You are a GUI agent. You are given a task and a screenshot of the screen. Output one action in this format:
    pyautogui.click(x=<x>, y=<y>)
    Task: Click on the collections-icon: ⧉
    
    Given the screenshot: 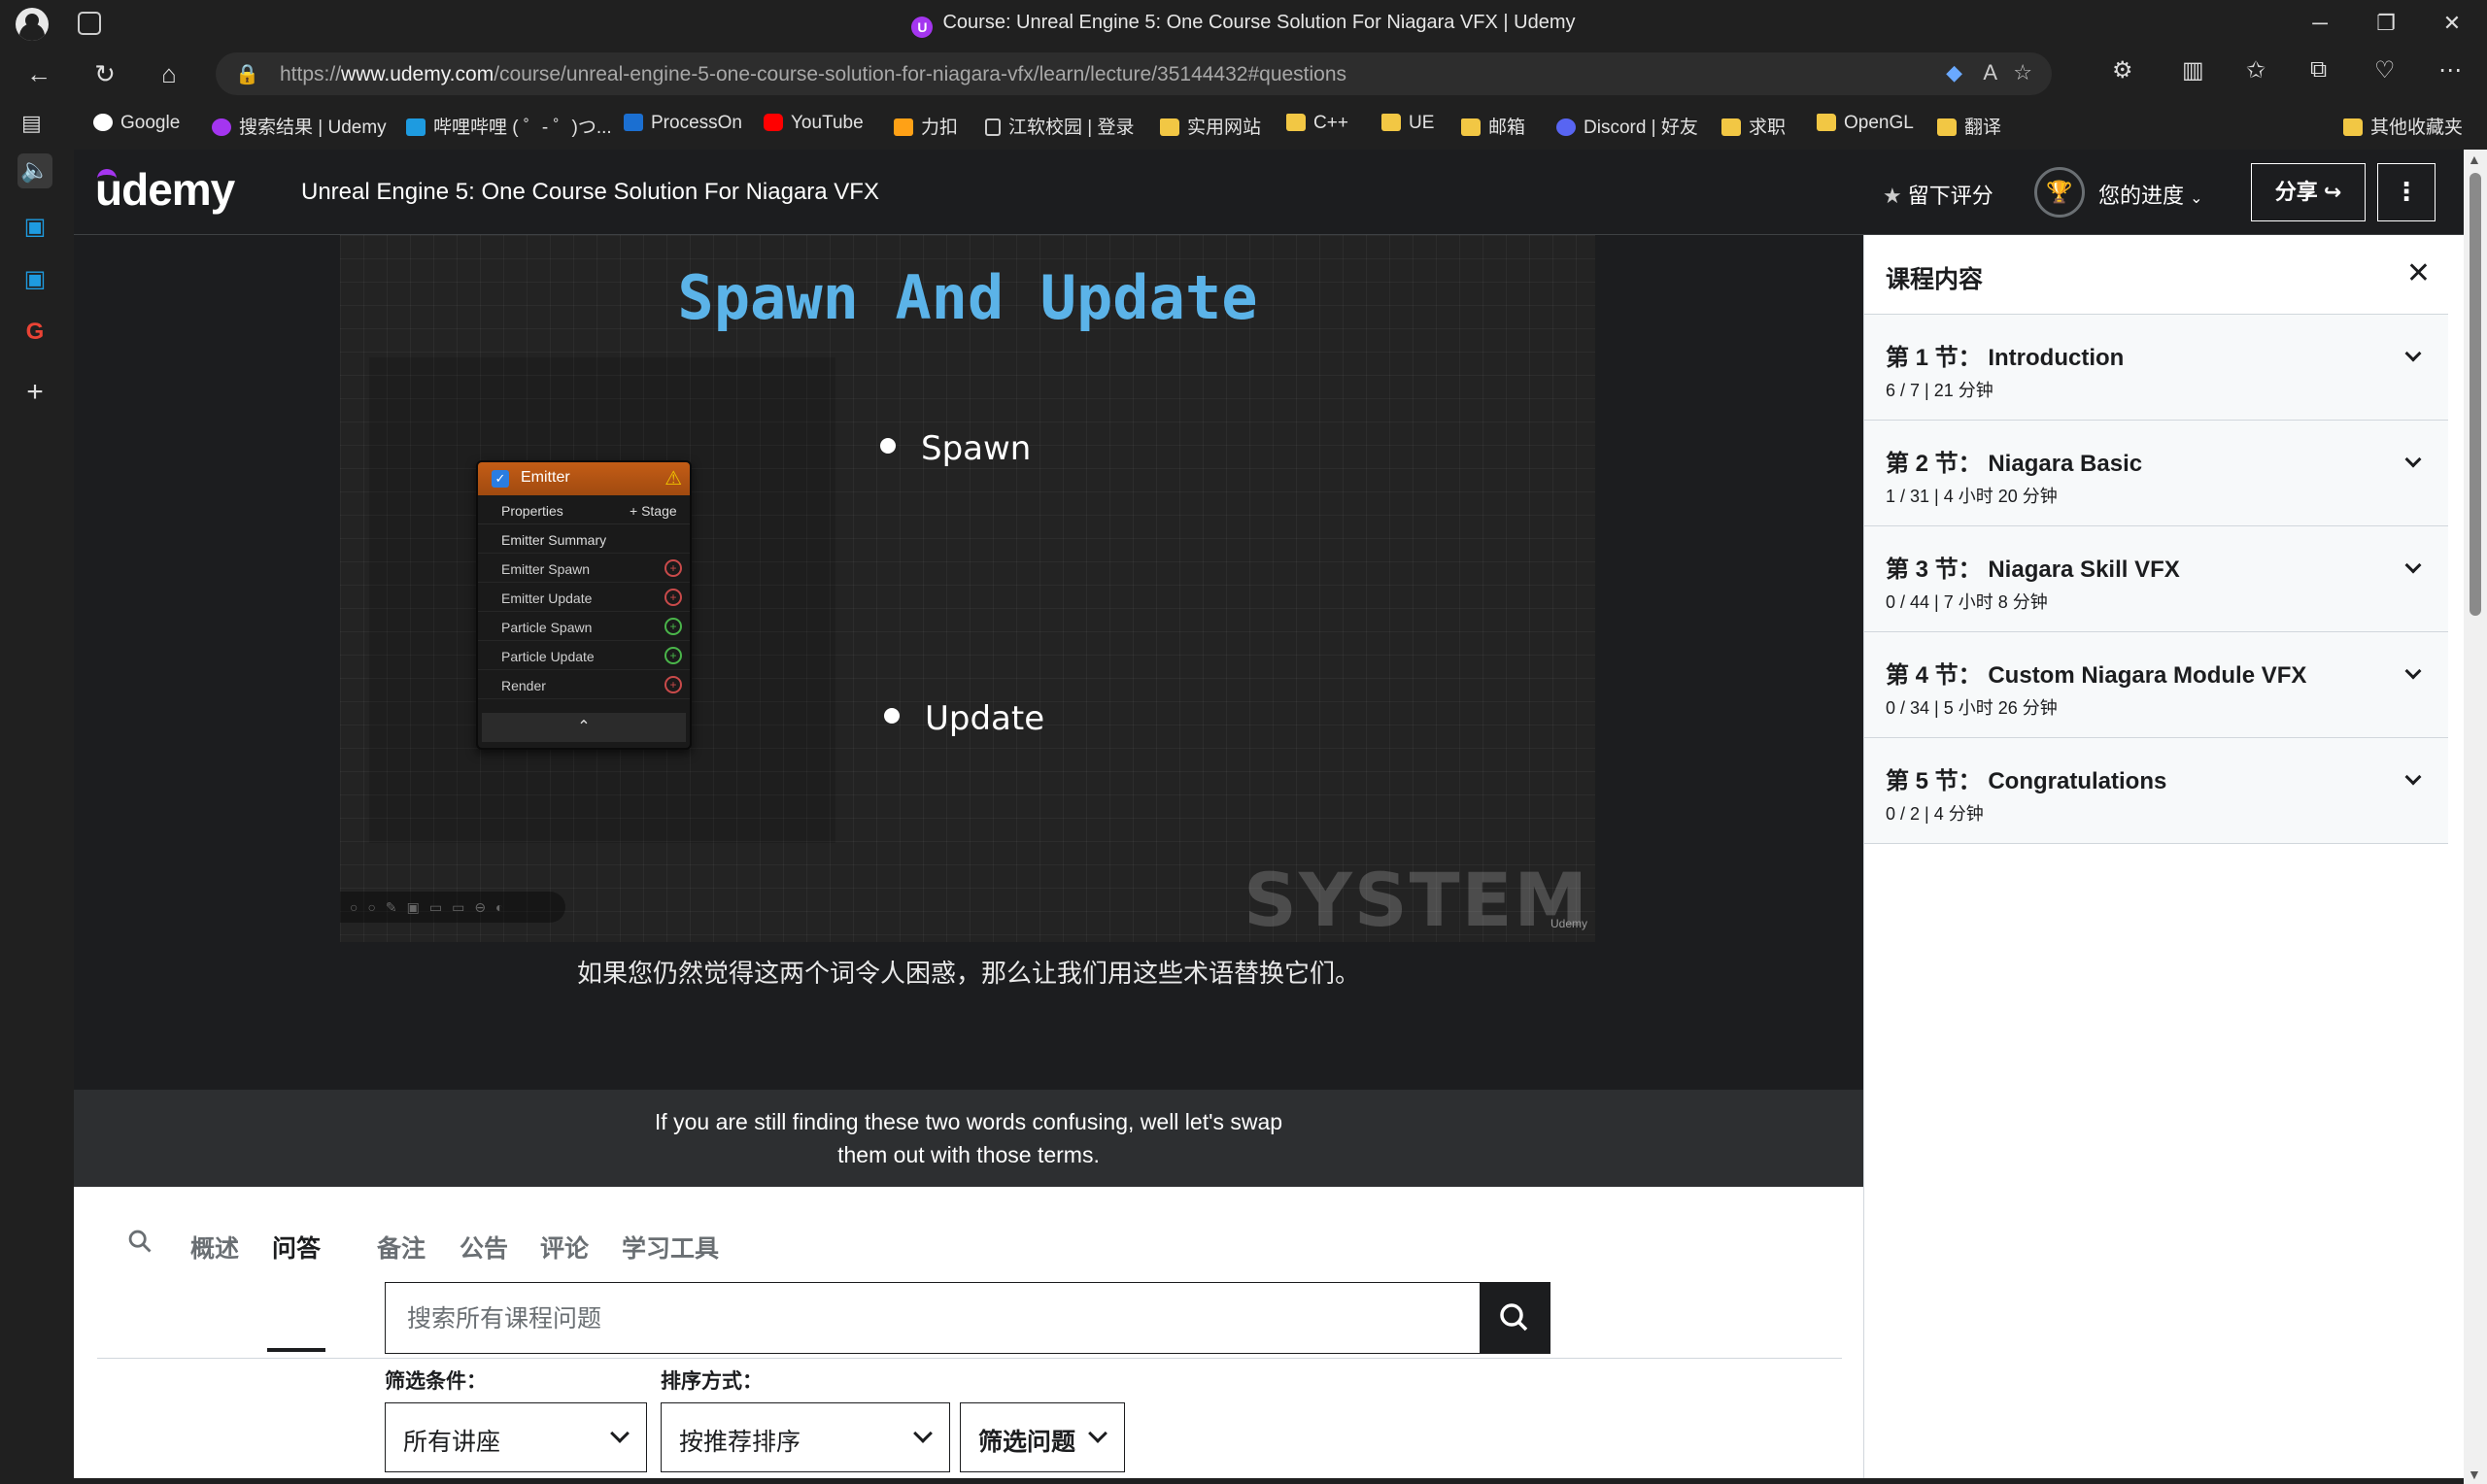 What is the action you would take?
    pyautogui.click(x=2318, y=70)
    